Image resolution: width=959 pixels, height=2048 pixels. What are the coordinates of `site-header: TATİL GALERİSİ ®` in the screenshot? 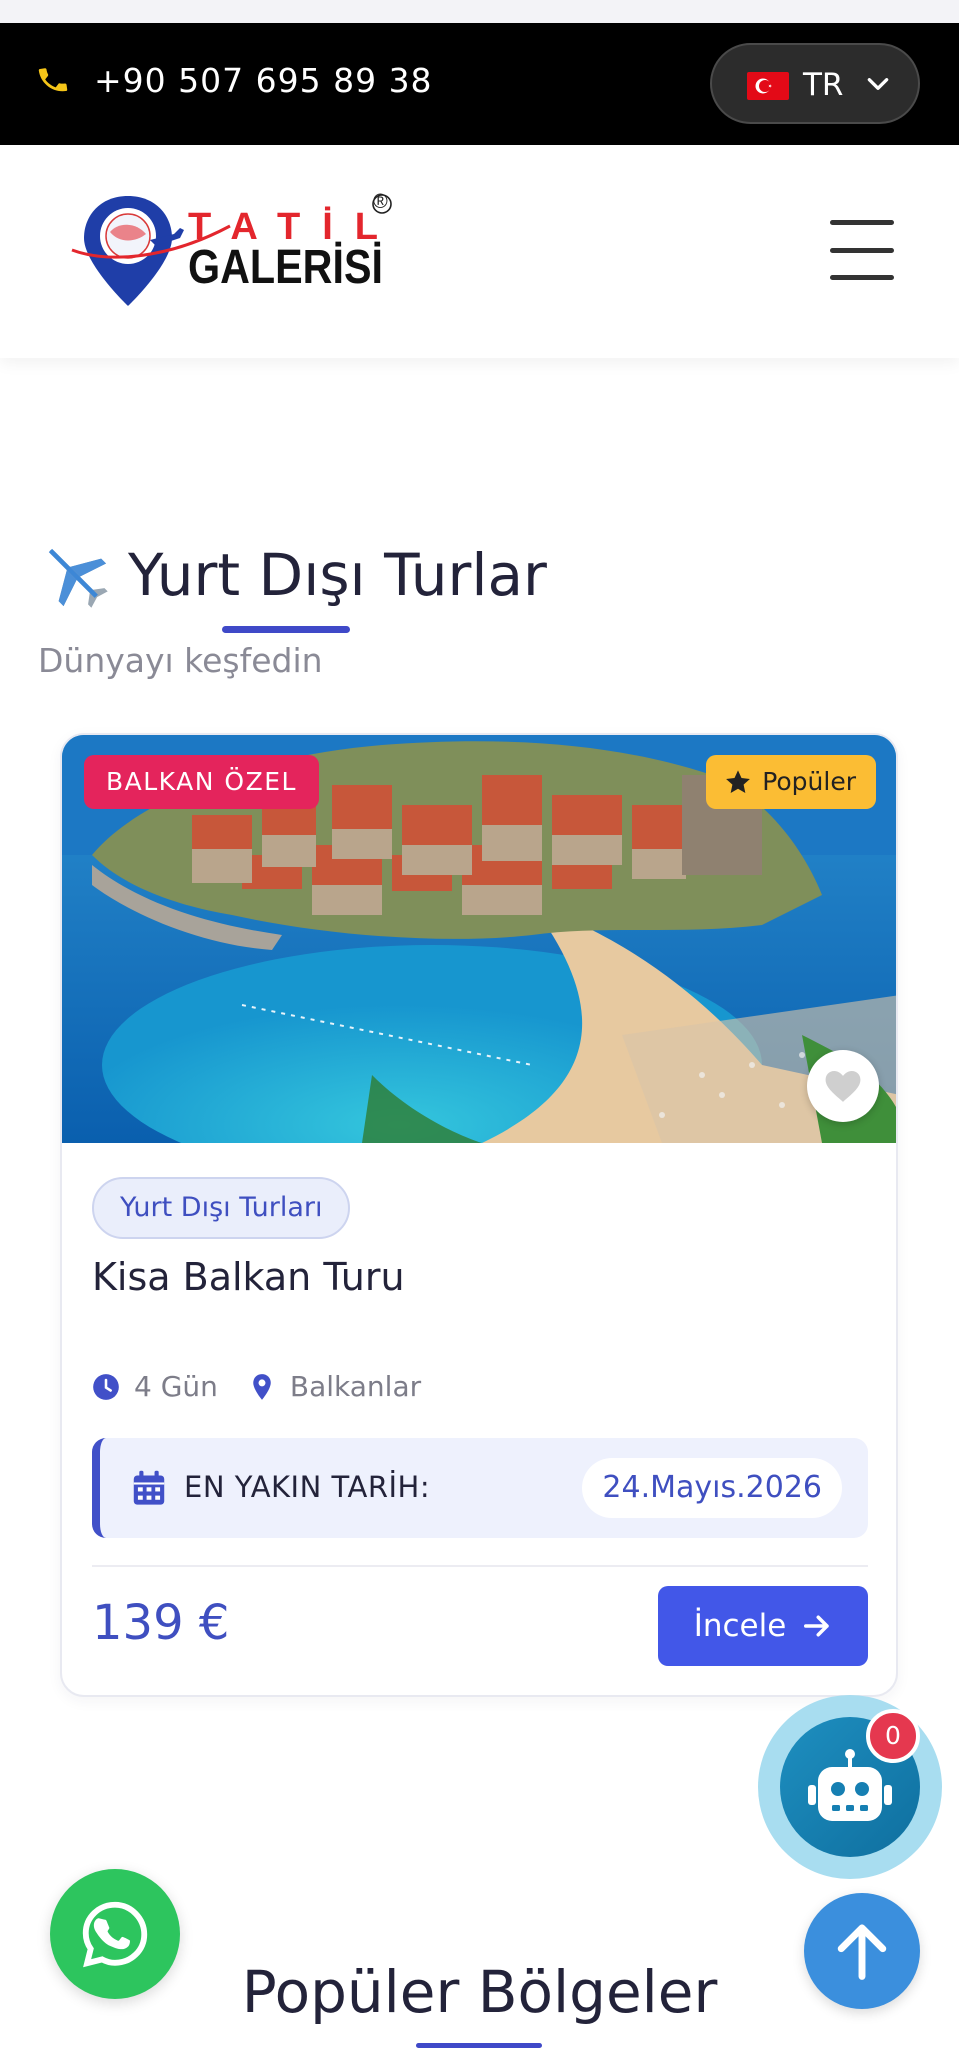 It's located at (479, 253).